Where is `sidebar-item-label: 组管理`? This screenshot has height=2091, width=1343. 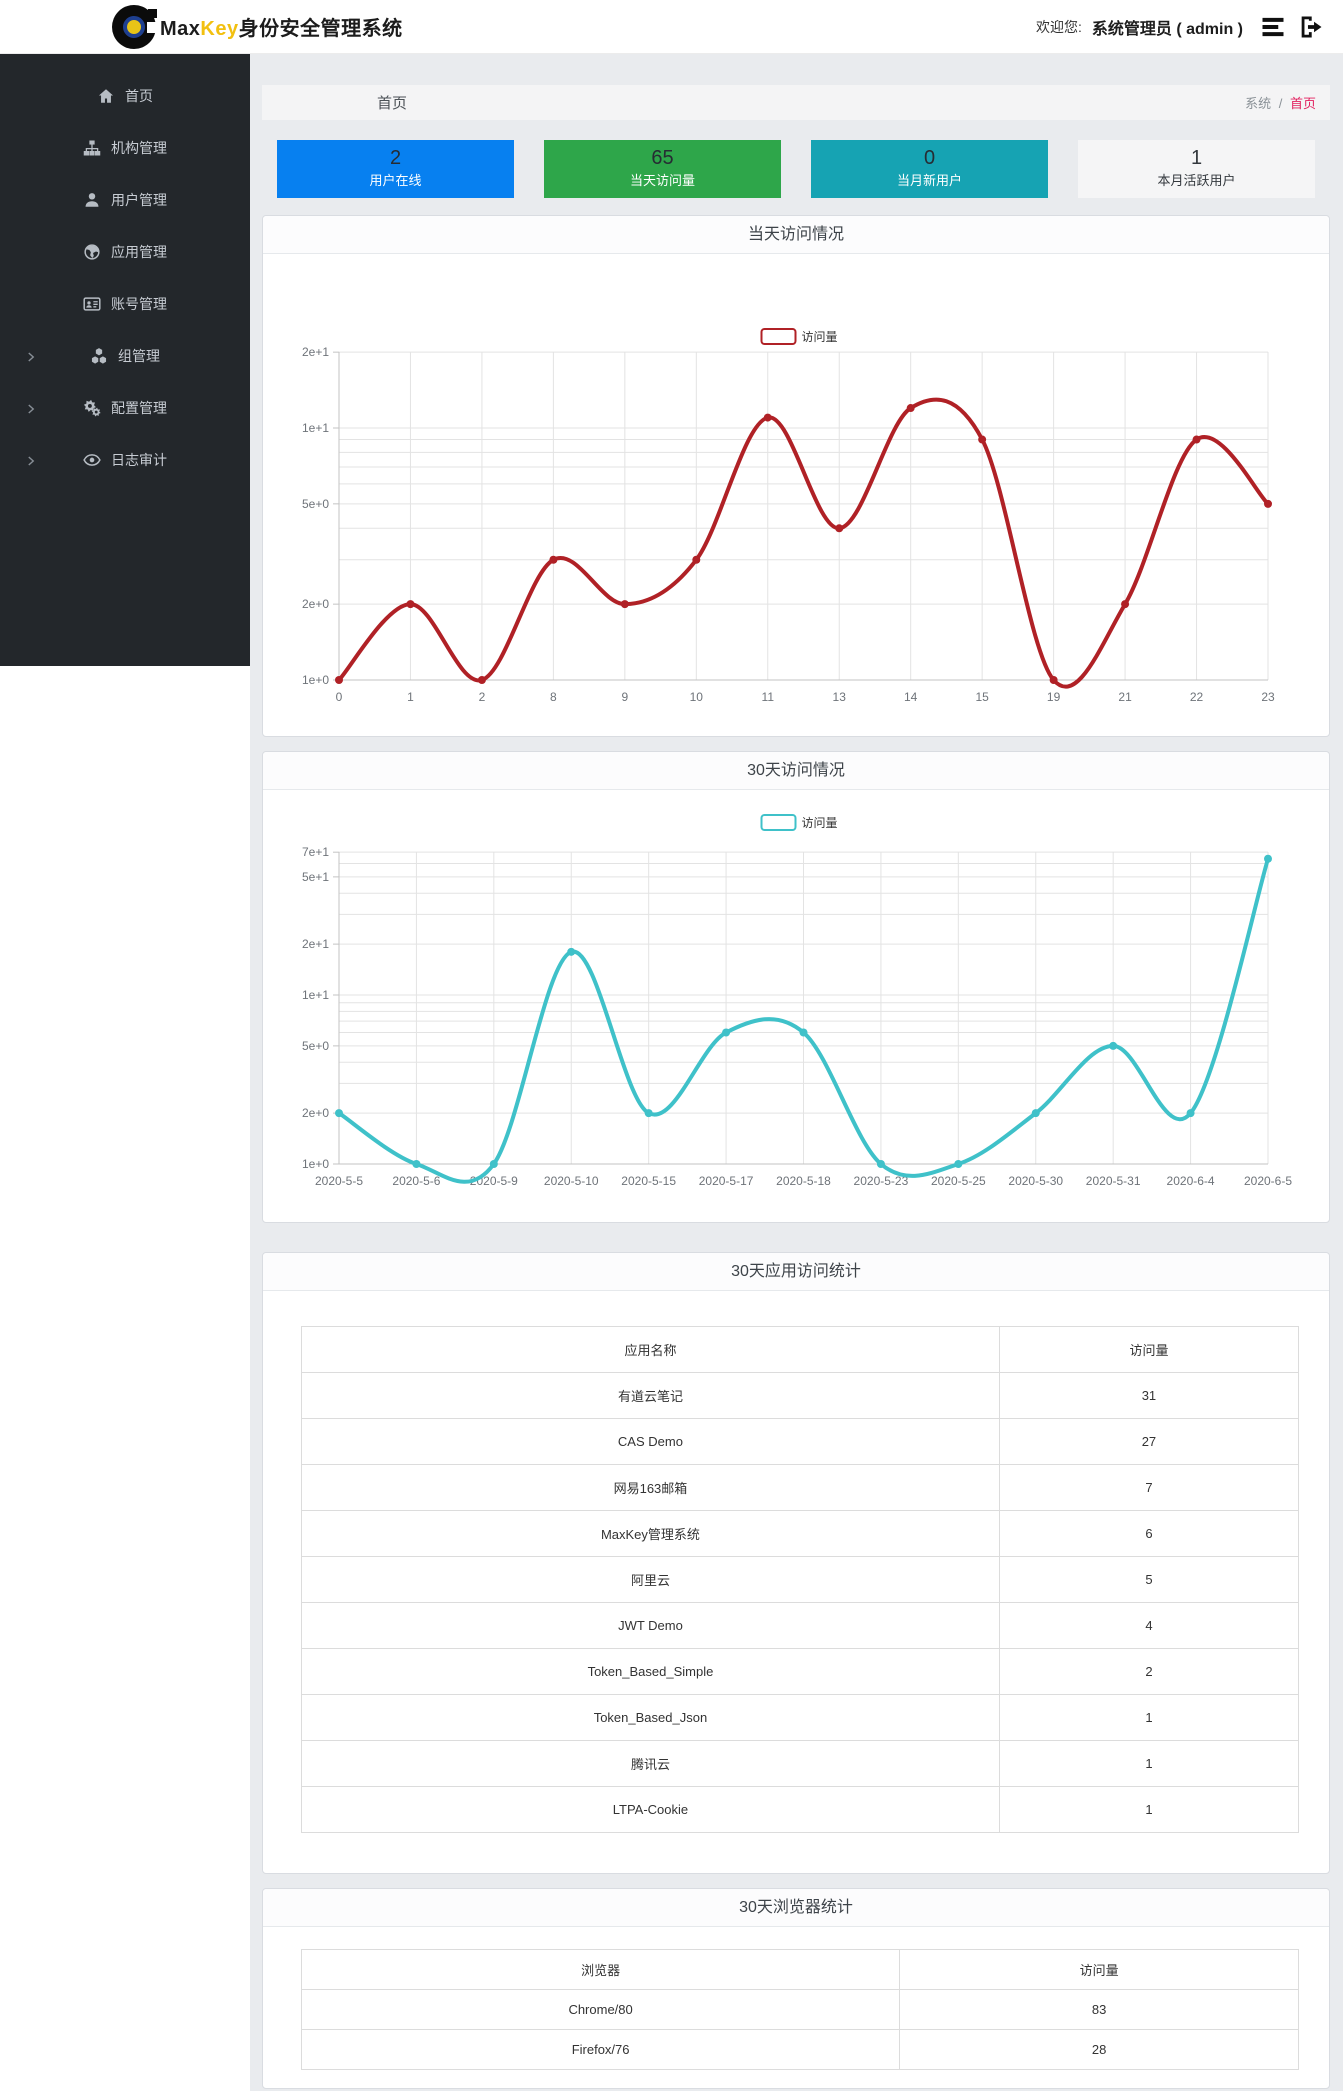
sidebar-item-label: 组管理 is located at coordinates (139, 356).